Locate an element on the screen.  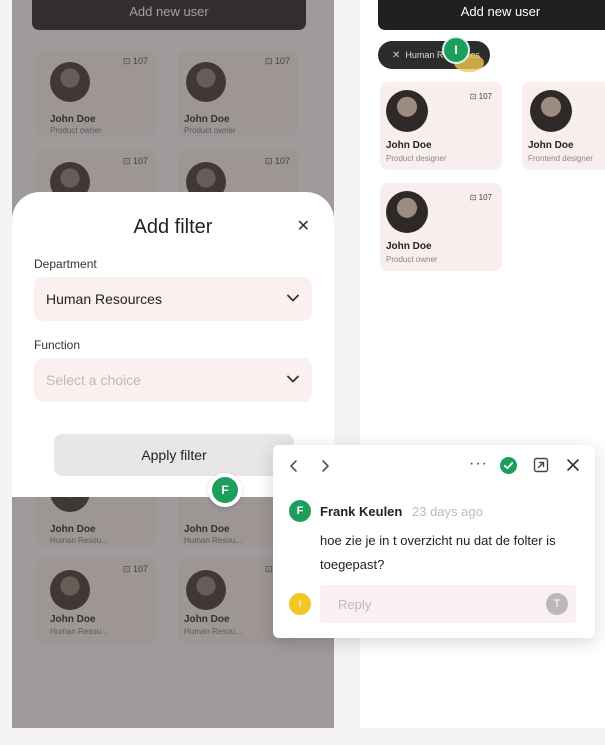
user-role: Product designer is located at coordinates (416, 158).